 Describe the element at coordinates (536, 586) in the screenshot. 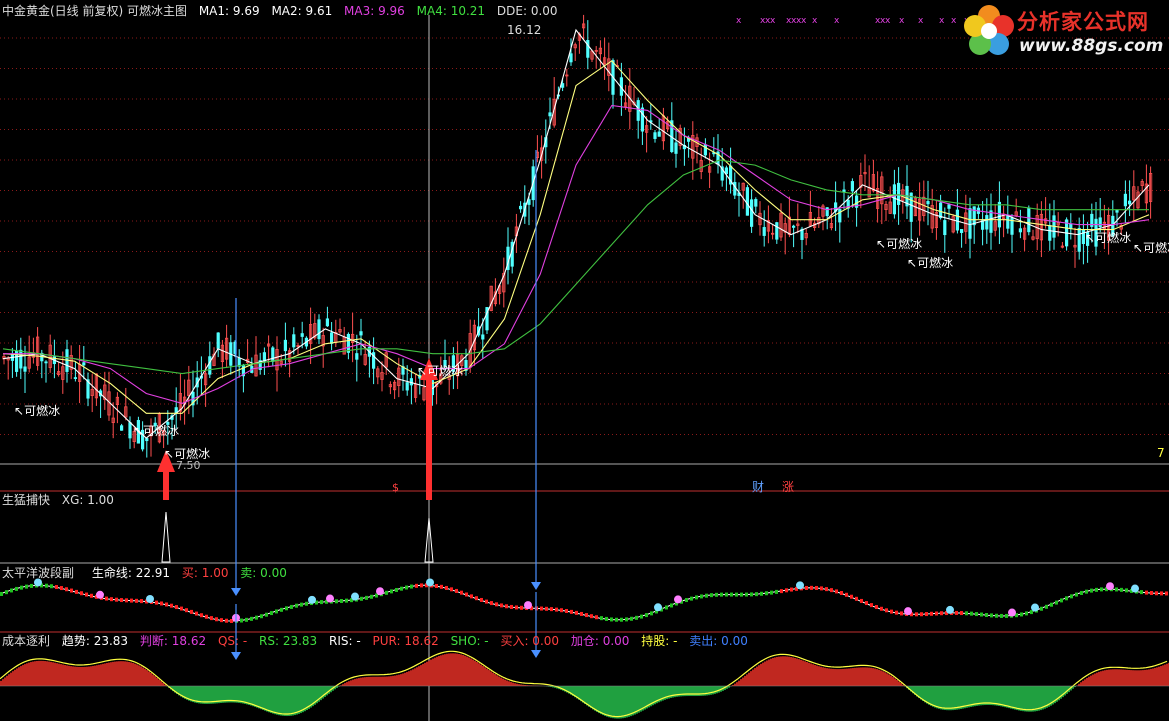

I see `blue-arrow-head` at that location.